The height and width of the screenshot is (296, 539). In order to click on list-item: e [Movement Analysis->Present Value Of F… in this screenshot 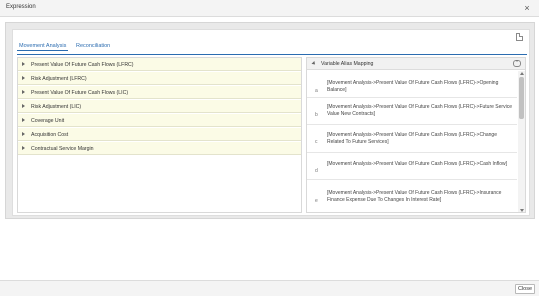, I will do `click(412, 196)`.